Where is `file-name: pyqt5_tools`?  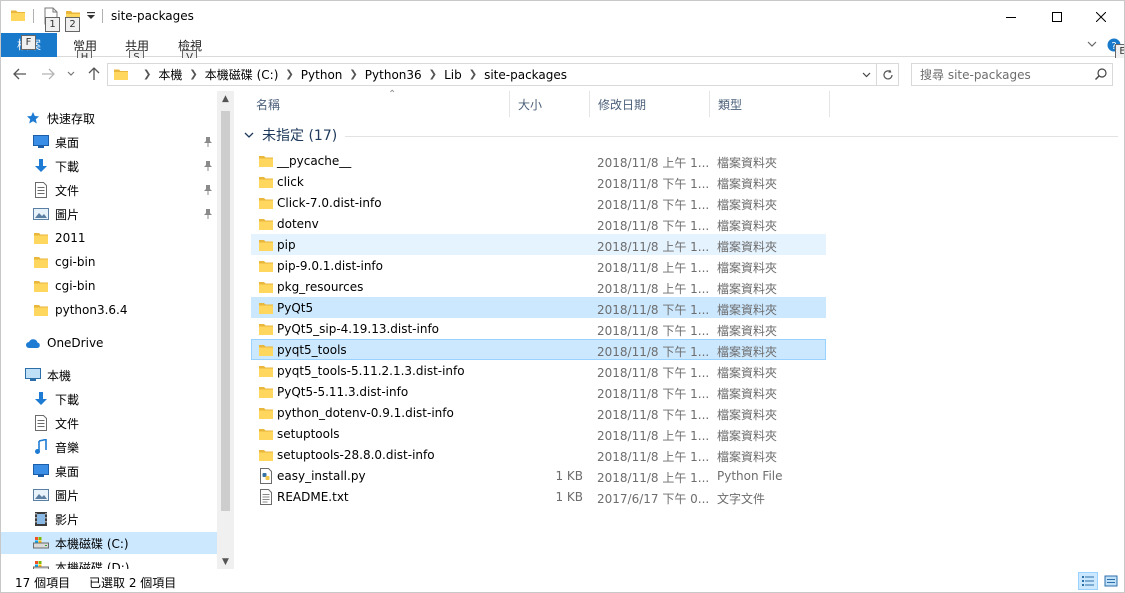 file-name: pyqt5_tools is located at coordinates (312, 350).